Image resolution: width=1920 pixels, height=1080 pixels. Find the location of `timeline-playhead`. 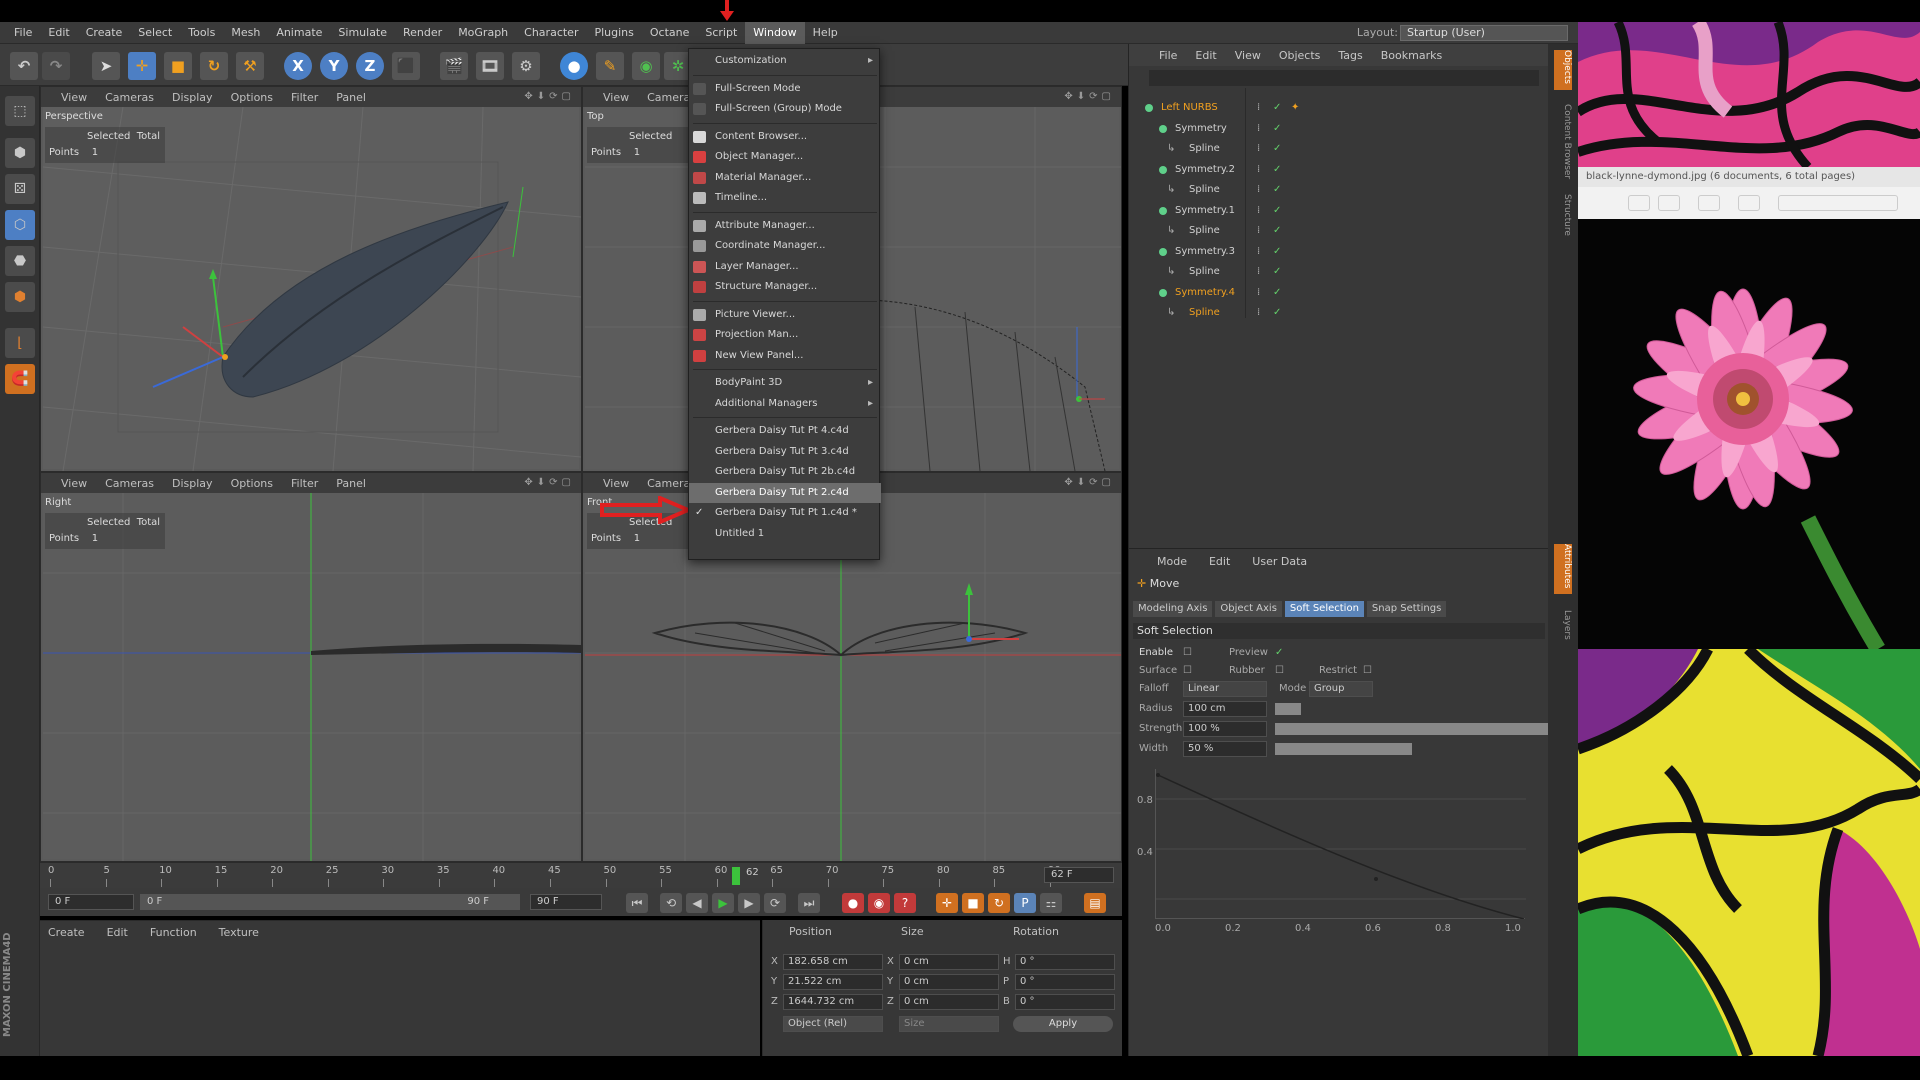

timeline-playhead is located at coordinates (736, 876).